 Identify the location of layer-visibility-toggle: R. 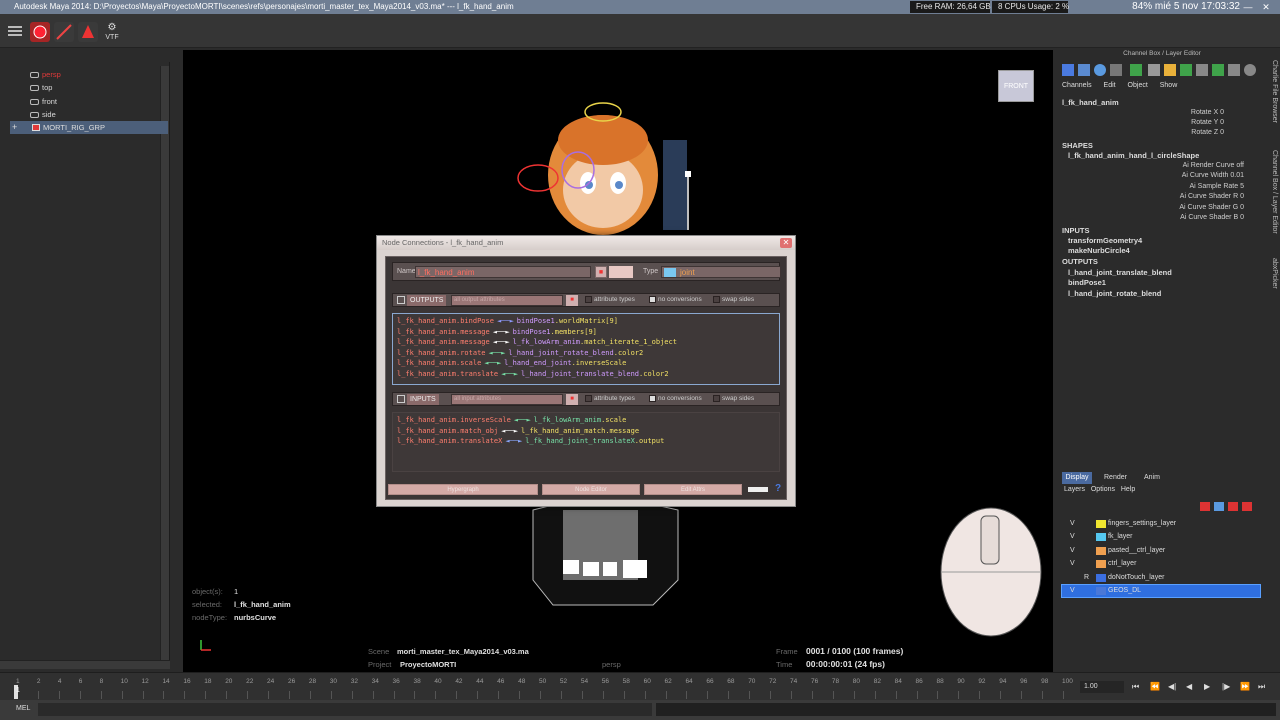
(1086, 578).